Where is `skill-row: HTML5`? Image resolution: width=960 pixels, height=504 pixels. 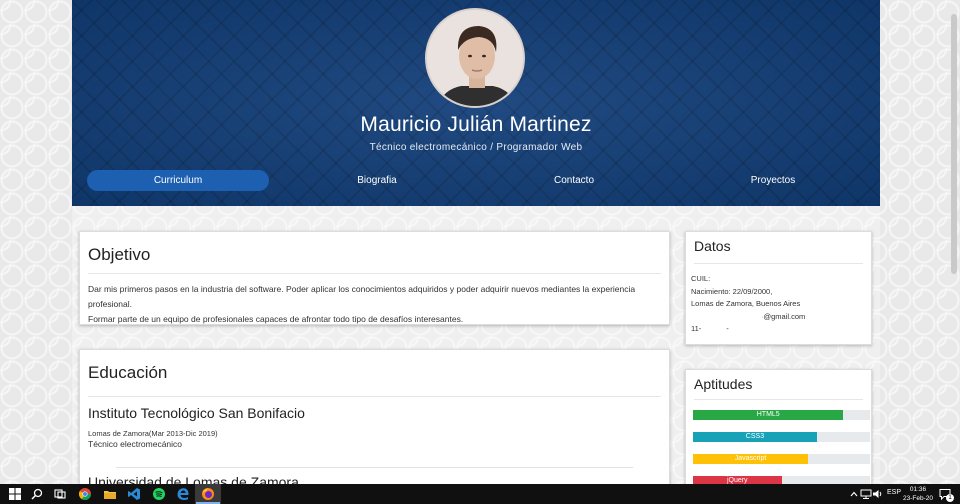
skill-row: HTML5 is located at coordinates (781, 415).